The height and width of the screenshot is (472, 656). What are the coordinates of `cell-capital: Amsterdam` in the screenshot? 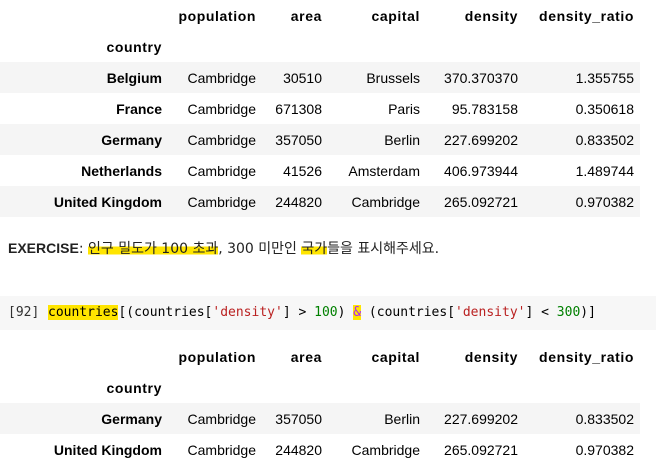 It's located at (384, 170).